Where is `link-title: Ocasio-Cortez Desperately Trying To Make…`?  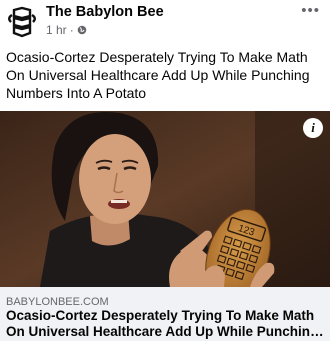
link-title: Ocasio-Cortez Desperately Trying To Make… is located at coordinates (165, 324).